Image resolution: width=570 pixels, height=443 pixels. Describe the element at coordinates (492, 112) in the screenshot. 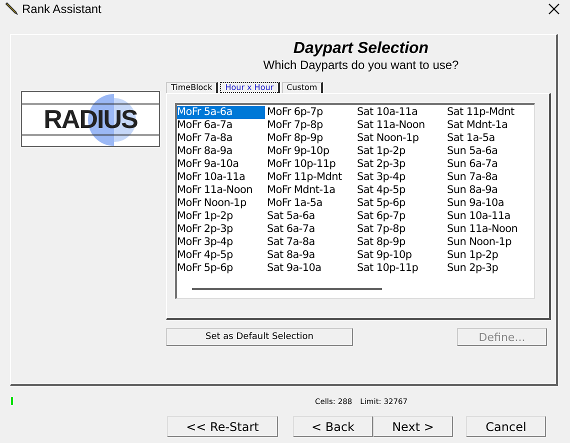

I see `list-item: Sat 11p-Mdnt` at that location.